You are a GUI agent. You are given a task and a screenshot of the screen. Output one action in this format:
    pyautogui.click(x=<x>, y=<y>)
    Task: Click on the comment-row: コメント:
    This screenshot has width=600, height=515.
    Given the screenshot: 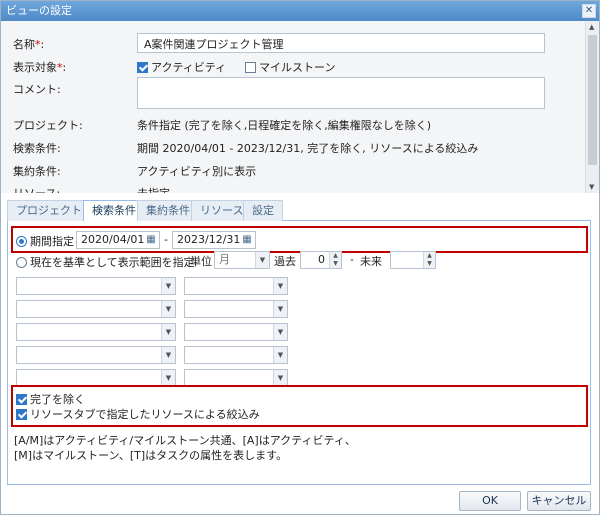 What is the action you would take?
    pyautogui.click(x=293, y=94)
    